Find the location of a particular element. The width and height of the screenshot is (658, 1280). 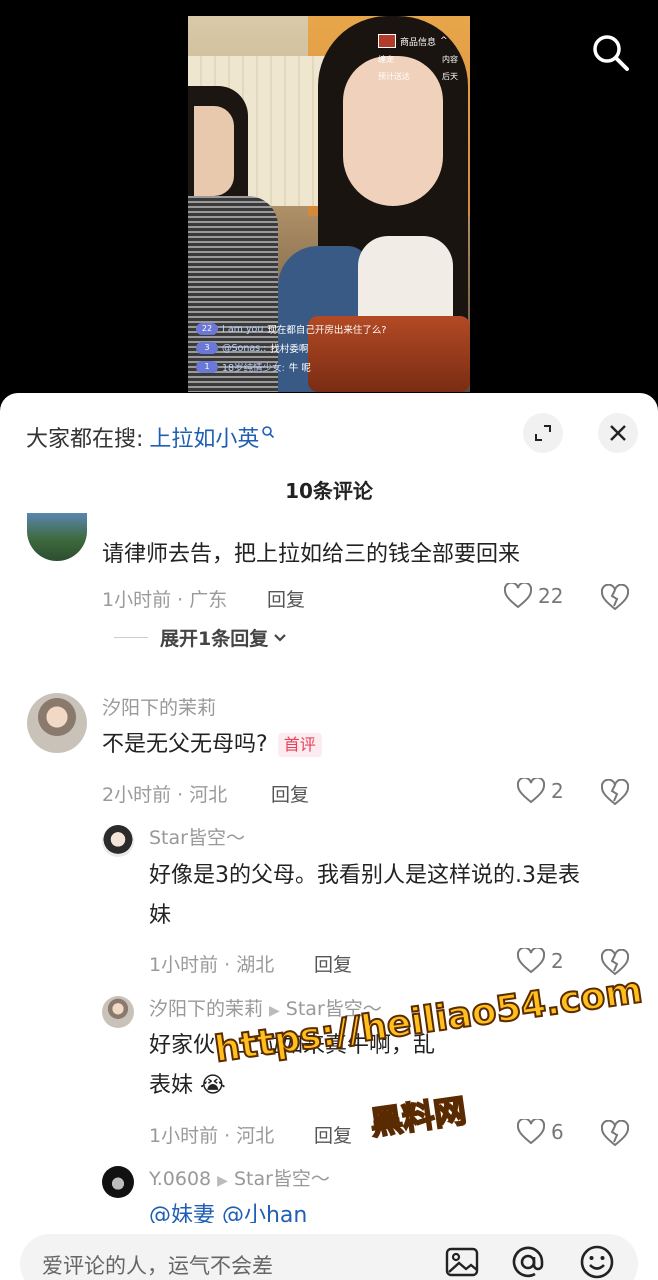

goods-col4: 后天 is located at coordinates (450, 76).